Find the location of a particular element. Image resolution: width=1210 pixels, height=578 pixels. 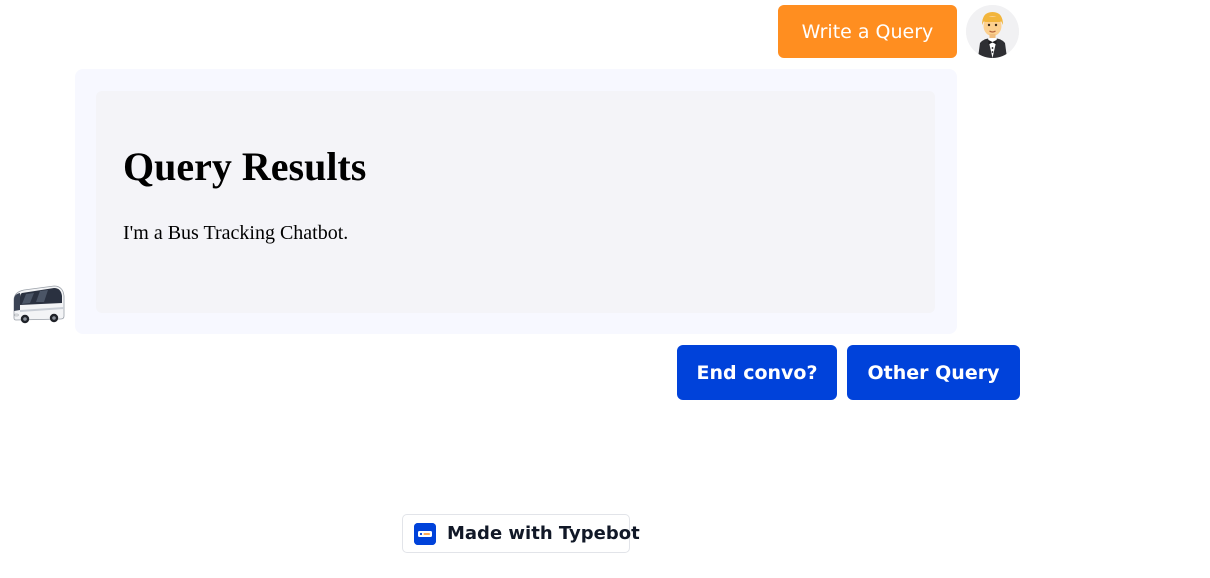

other-query-label: Other Query is located at coordinates (933, 372).